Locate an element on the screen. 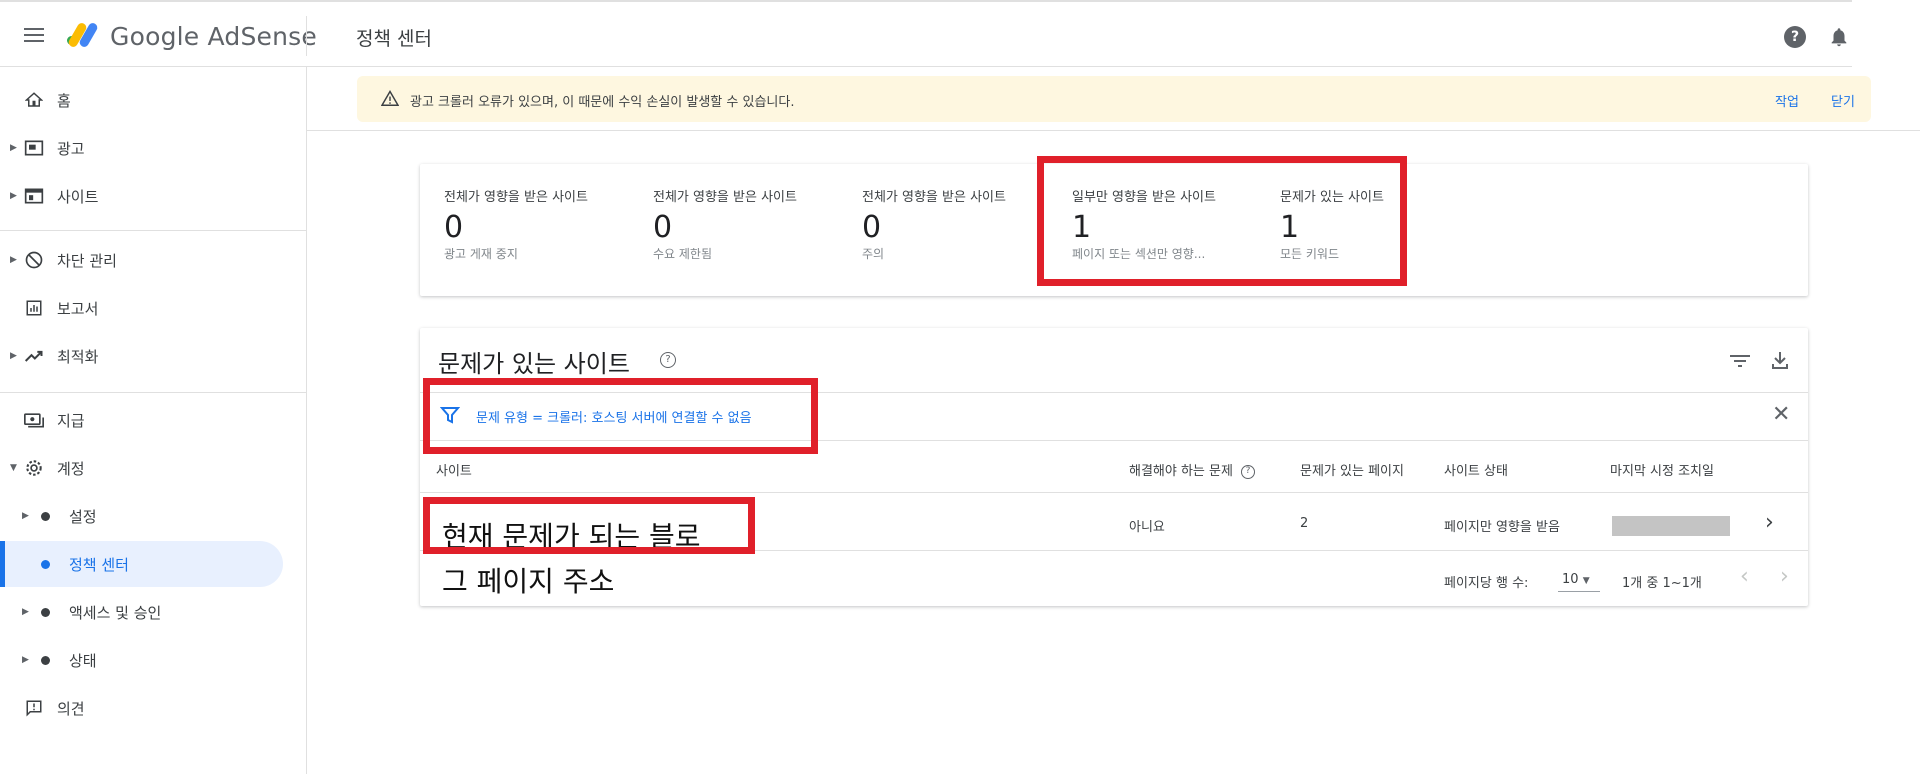 This screenshot has width=1920, height=774. rows-per-page-select: 10 ▼ is located at coordinates (1579, 580).